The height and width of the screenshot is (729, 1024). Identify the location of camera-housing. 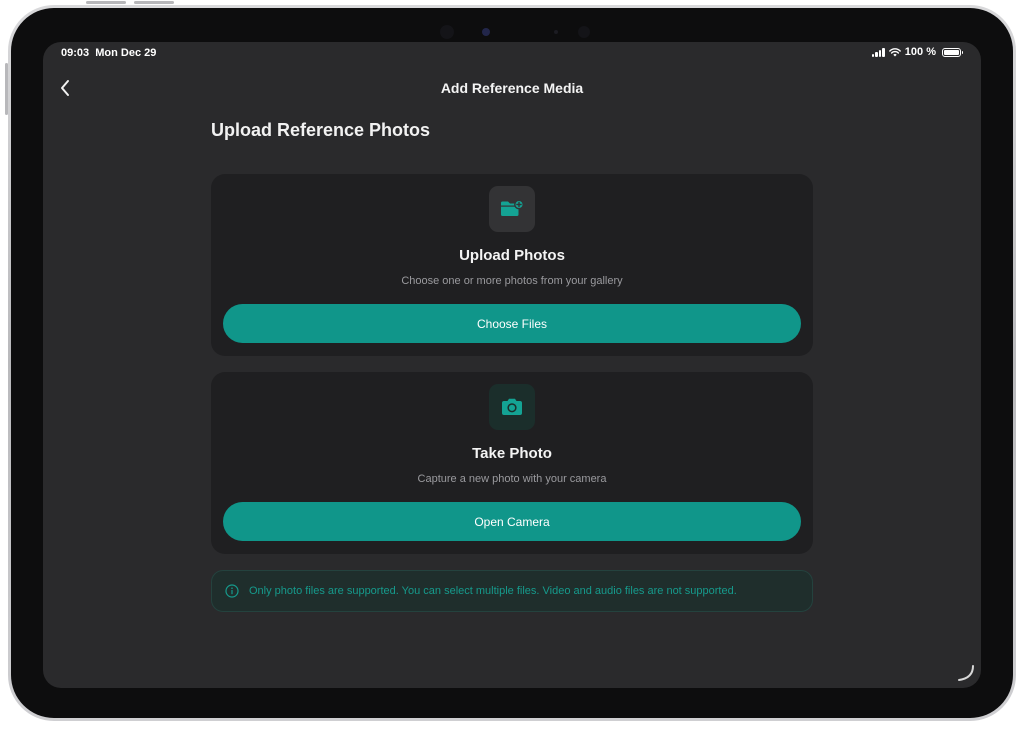
(521, 32).